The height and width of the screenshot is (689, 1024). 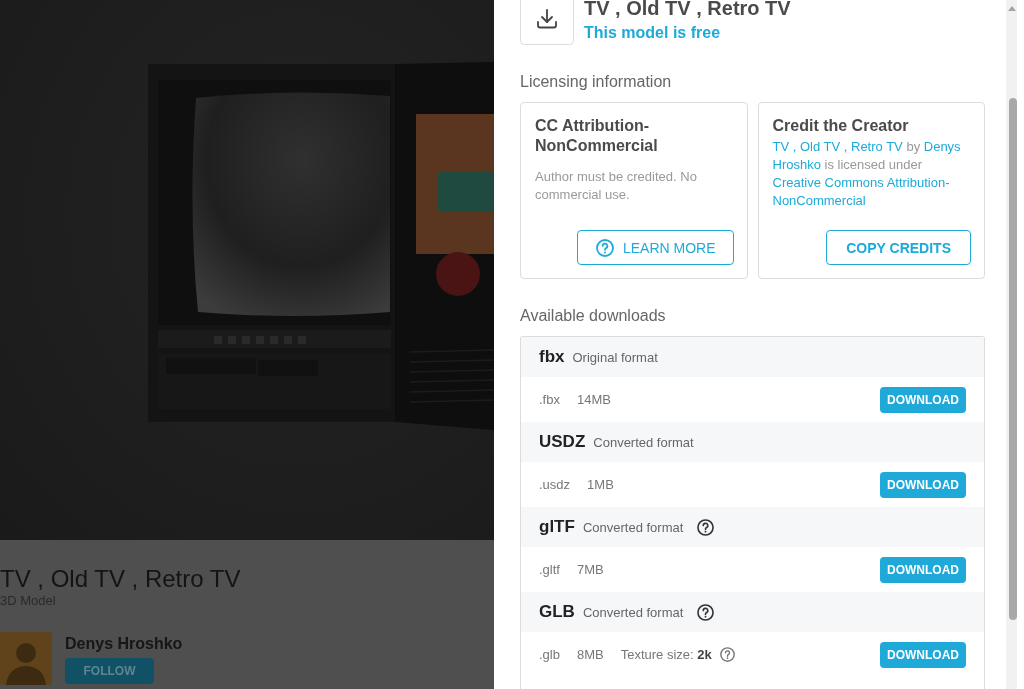 What do you see at coordinates (942, 146) in the screenshot?
I see `credit-link: Denys` at bounding box center [942, 146].